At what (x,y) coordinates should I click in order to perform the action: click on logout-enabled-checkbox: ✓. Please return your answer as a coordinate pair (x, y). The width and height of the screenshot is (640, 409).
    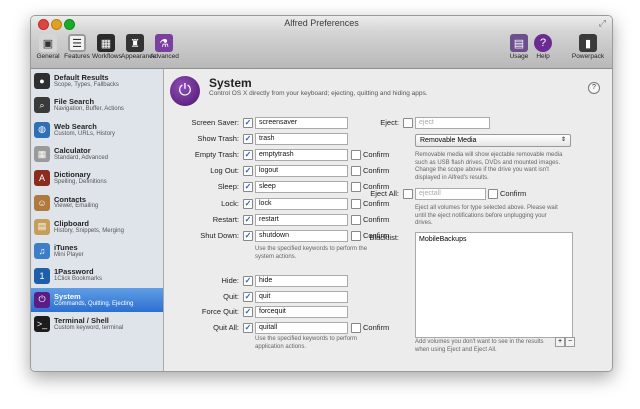
    Looking at the image, I should click on (248, 171).